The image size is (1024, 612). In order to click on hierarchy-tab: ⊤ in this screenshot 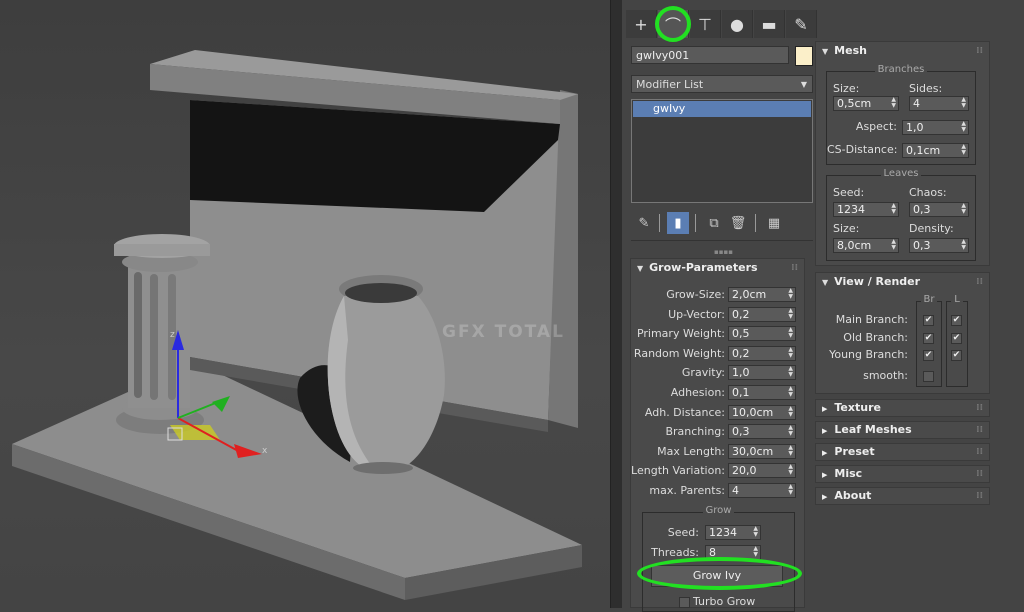, I will do `click(705, 24)`.